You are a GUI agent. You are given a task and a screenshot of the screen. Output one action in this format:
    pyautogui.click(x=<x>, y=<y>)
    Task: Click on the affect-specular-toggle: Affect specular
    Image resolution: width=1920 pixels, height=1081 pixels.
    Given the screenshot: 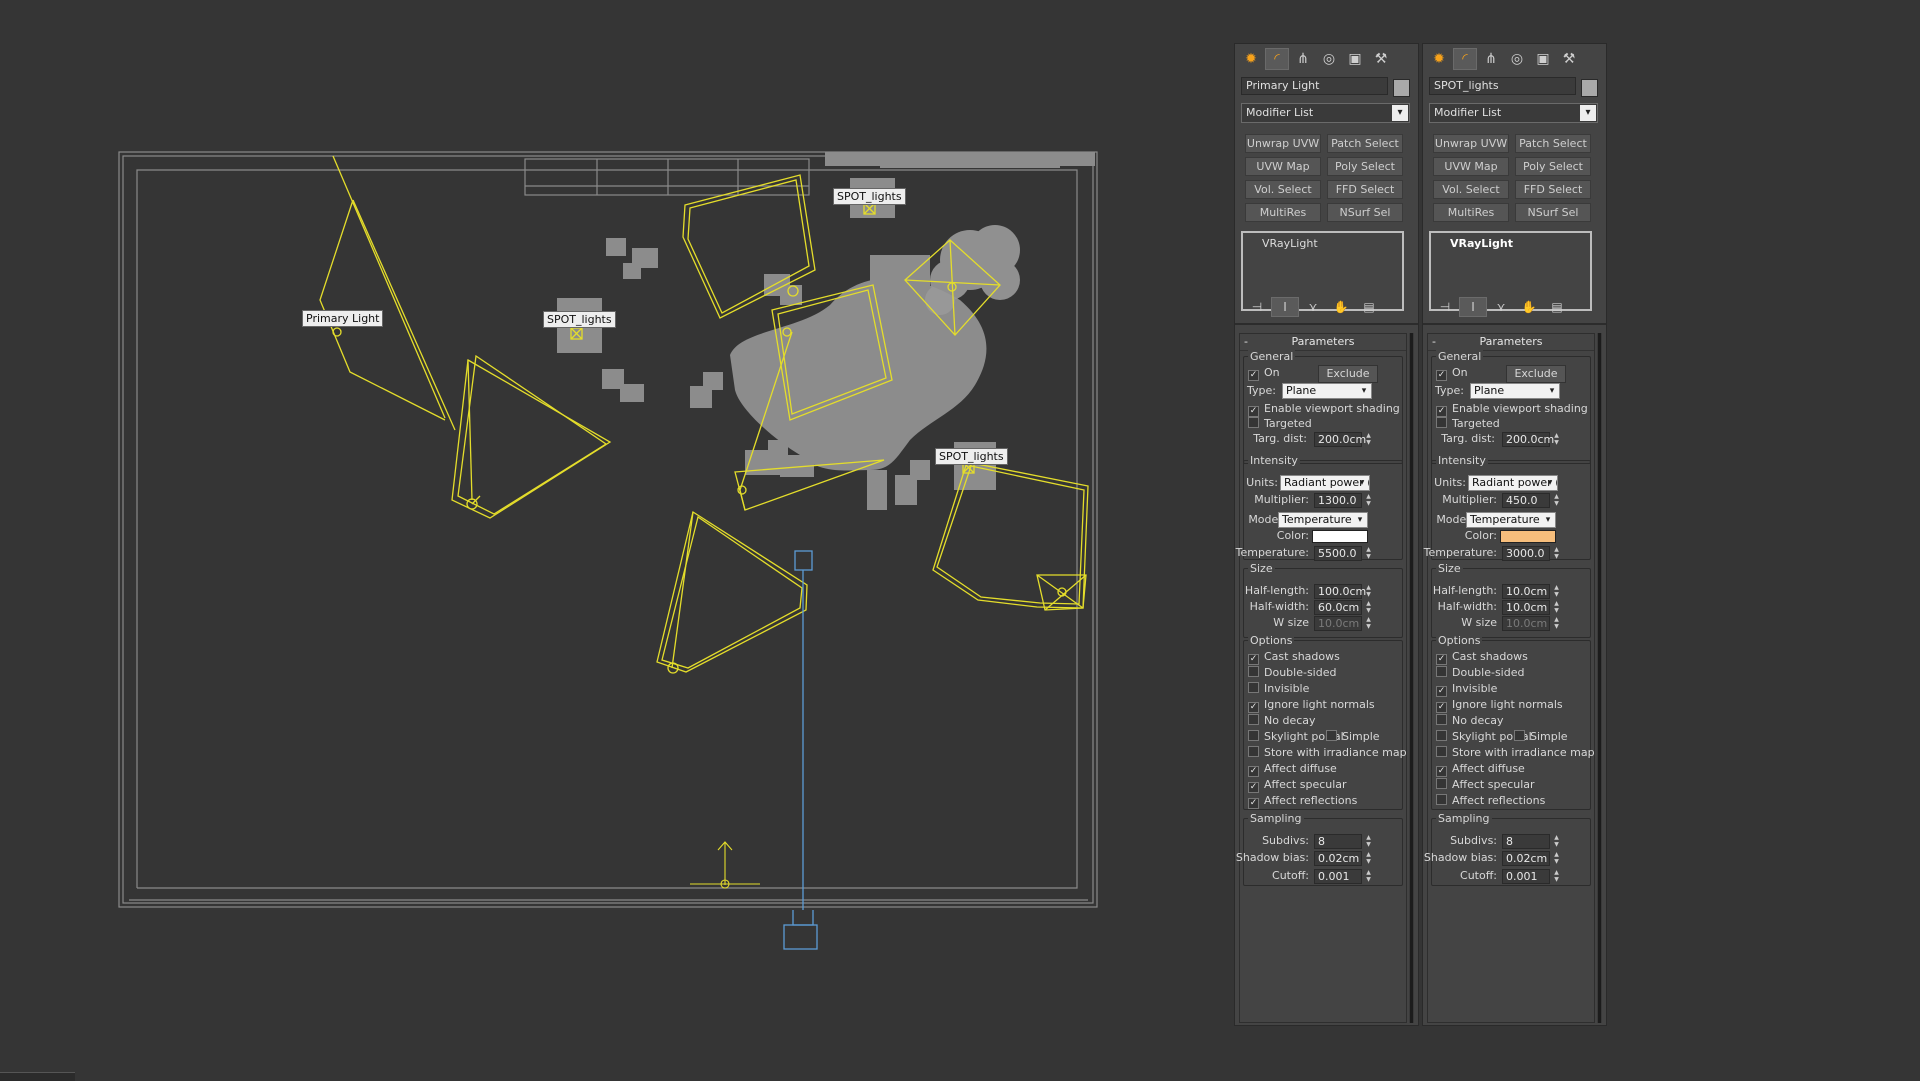 What is the action you would take?
    pyautogui.click(x=1485, y=785)
    